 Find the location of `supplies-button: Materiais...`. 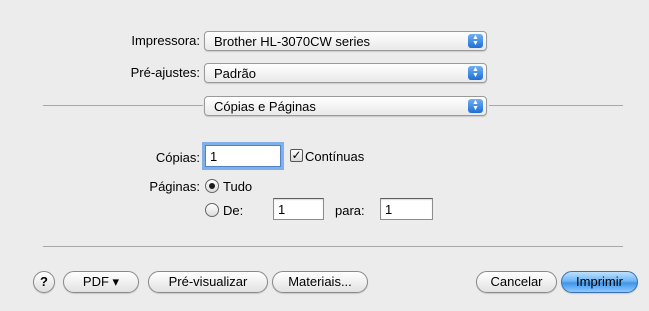

supplies-button: Materiais... is located at coordinates (320, 282).